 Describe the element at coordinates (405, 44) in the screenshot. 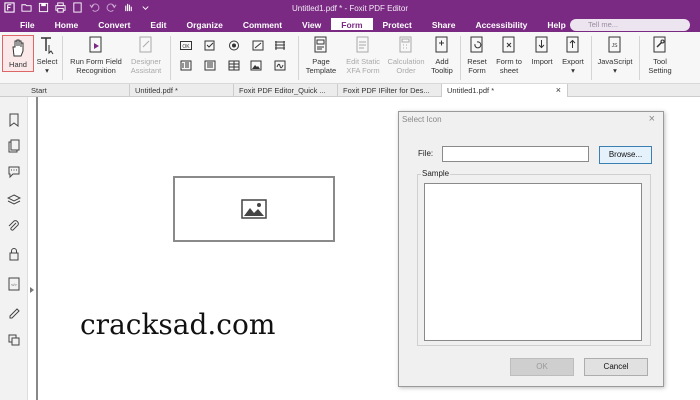

I see `calculator-icon` at that location.